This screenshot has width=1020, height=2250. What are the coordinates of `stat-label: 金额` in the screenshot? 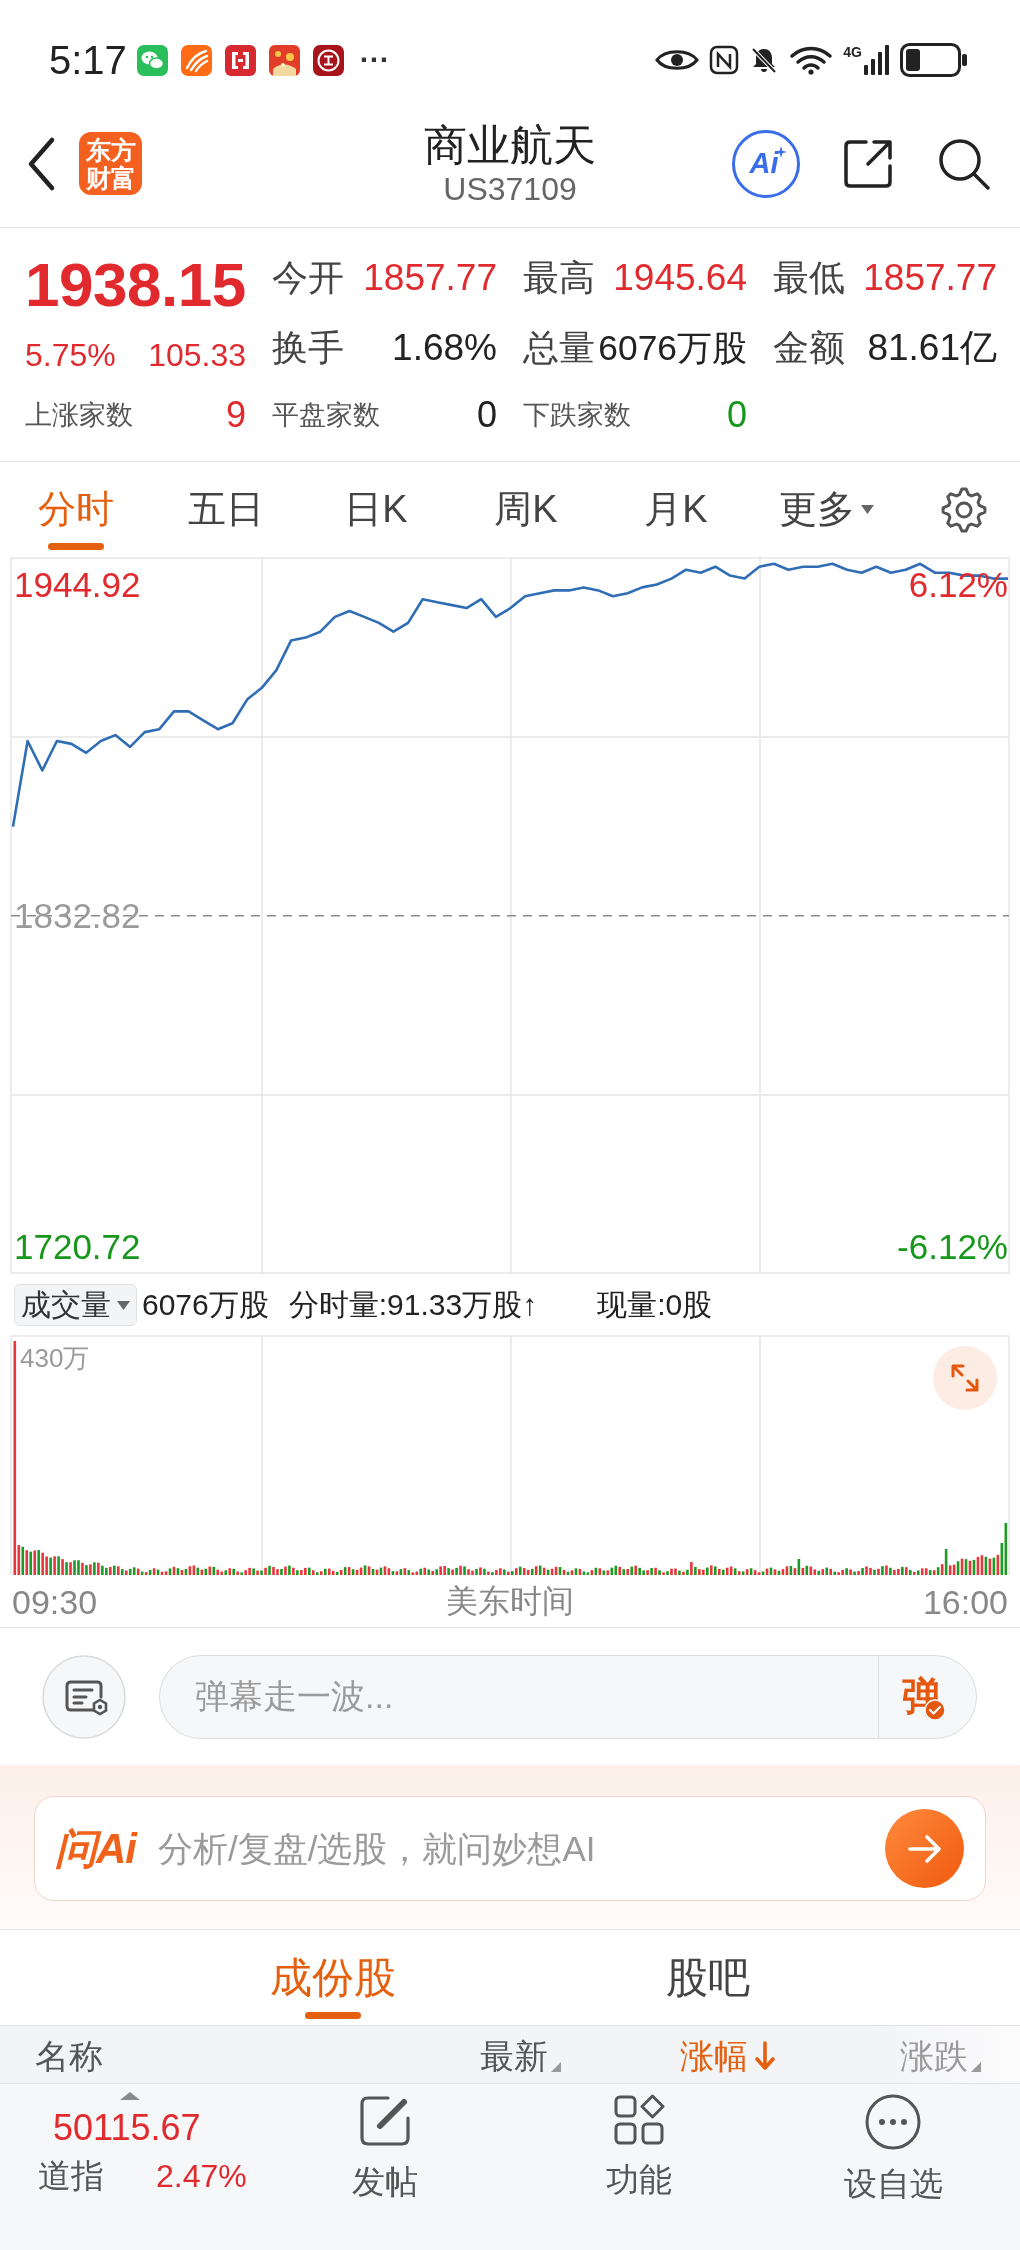 It's located at (809, 347).